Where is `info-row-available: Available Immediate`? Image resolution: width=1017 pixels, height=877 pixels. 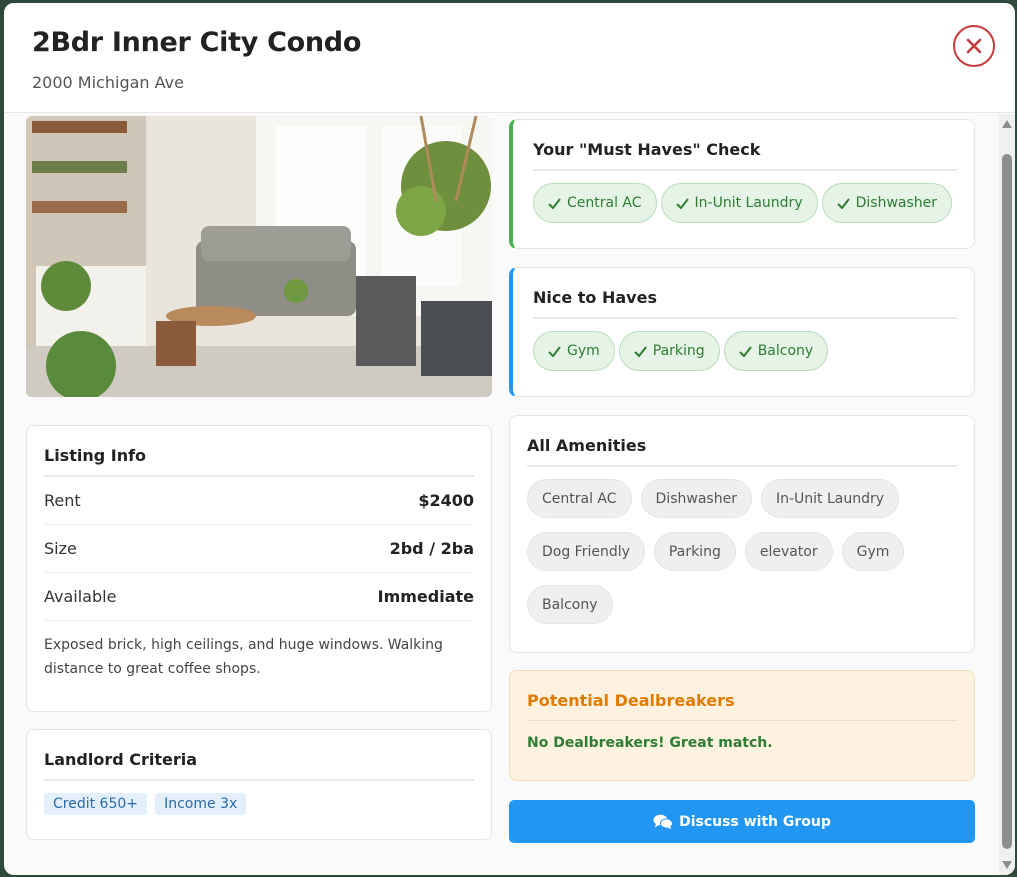 info-row-available: Available Immediate is located at coordinates (259, 597).